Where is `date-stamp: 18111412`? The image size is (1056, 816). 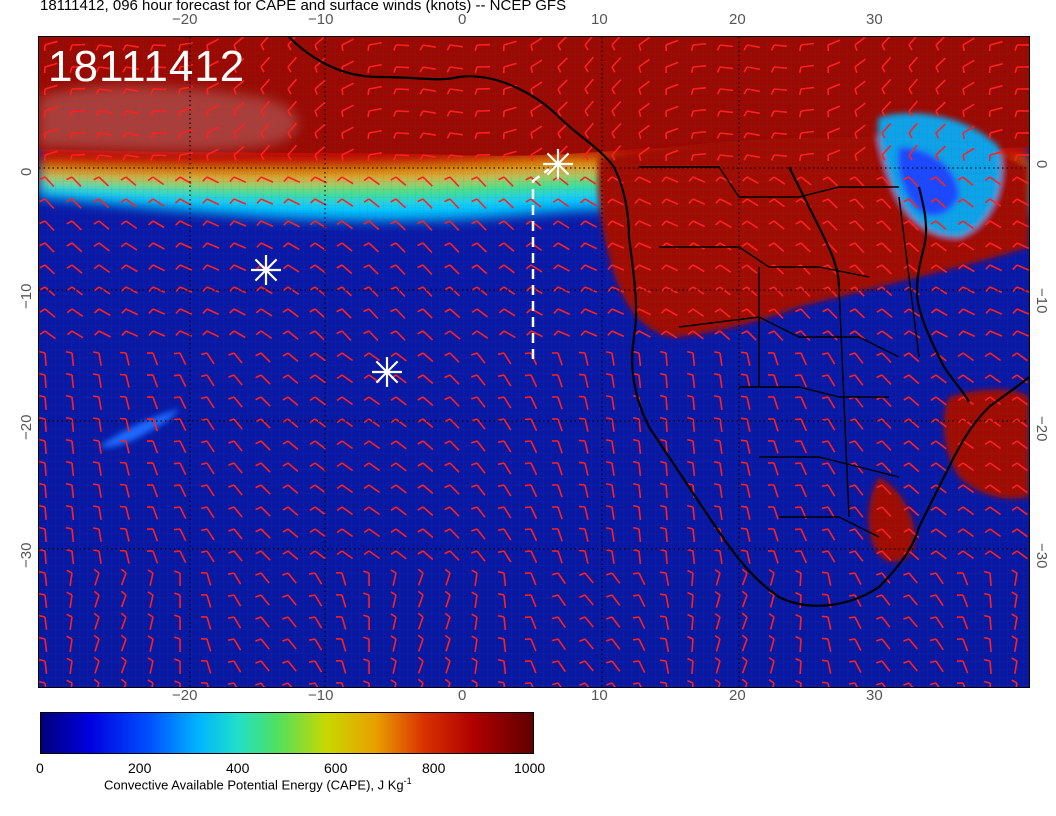 date-stamp: 18111412 is located at coordinates (147, 66).